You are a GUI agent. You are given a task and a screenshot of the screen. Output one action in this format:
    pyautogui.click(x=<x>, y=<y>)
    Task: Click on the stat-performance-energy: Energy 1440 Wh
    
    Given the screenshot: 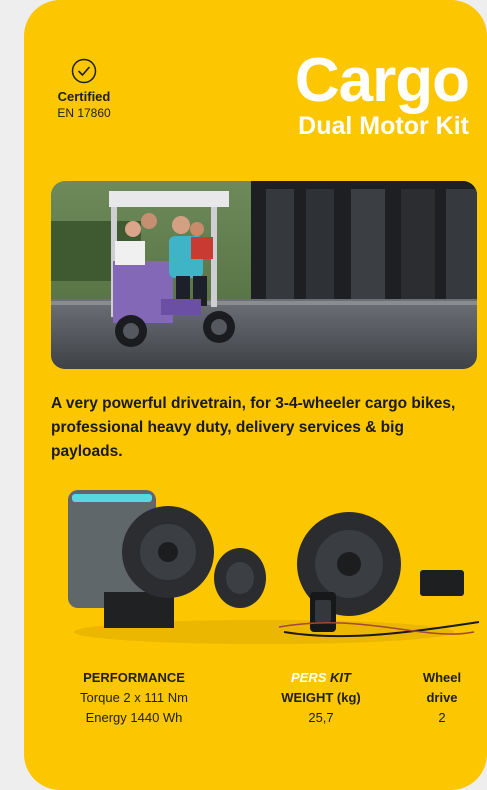 What is the action you would take?
    pyautogui.click(x=134, y=717)
    